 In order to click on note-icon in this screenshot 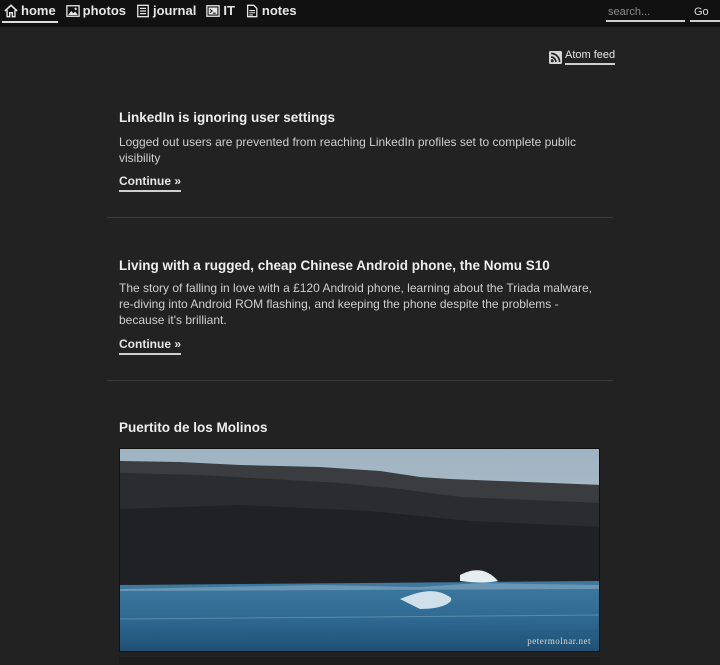, I will do `click(252, 10)`.